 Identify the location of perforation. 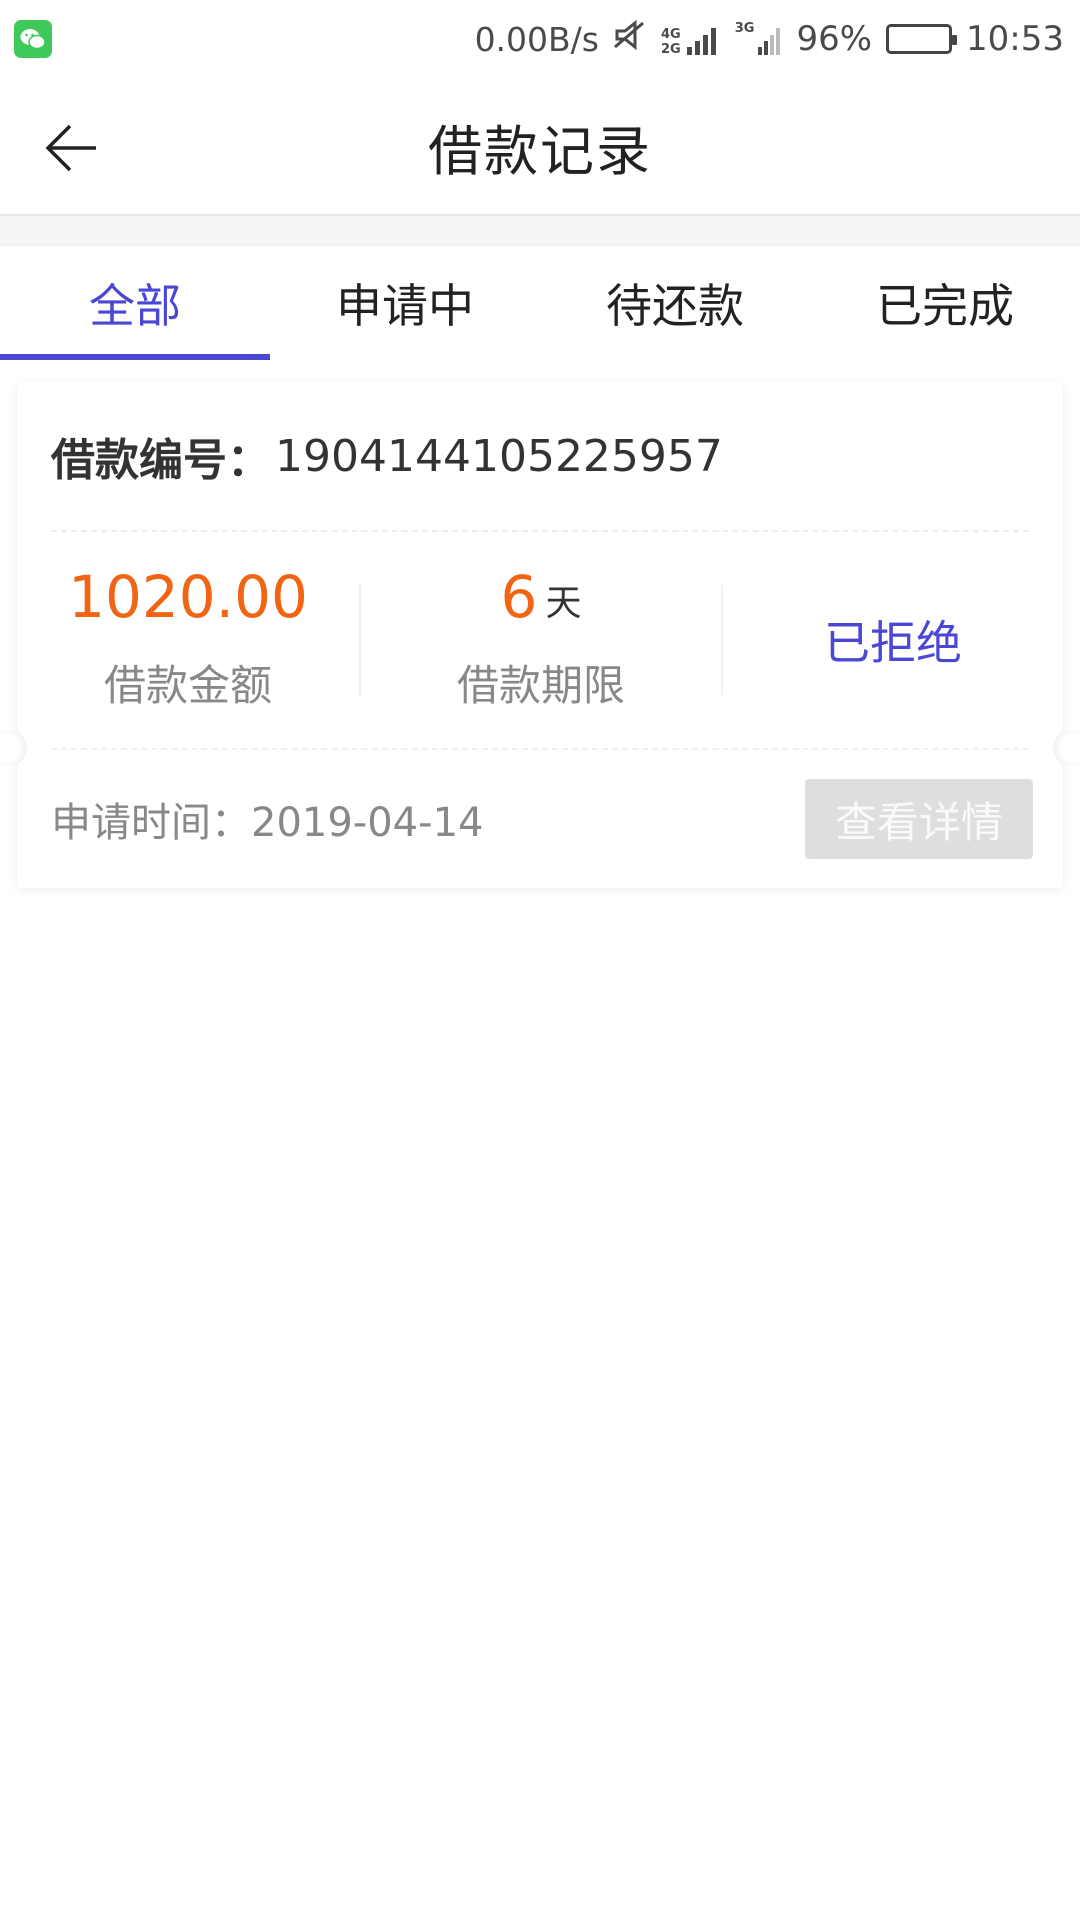
(540, 748).